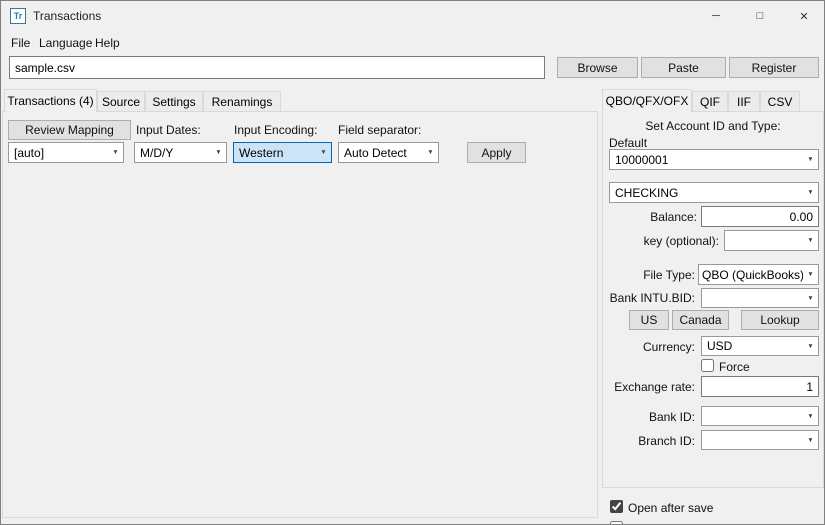 This screenshot has height=525, width=825. What do you see at coordinates (803, 16) in the screenshot?
I see `close-button: ✕` at bounding box center [803, 16].